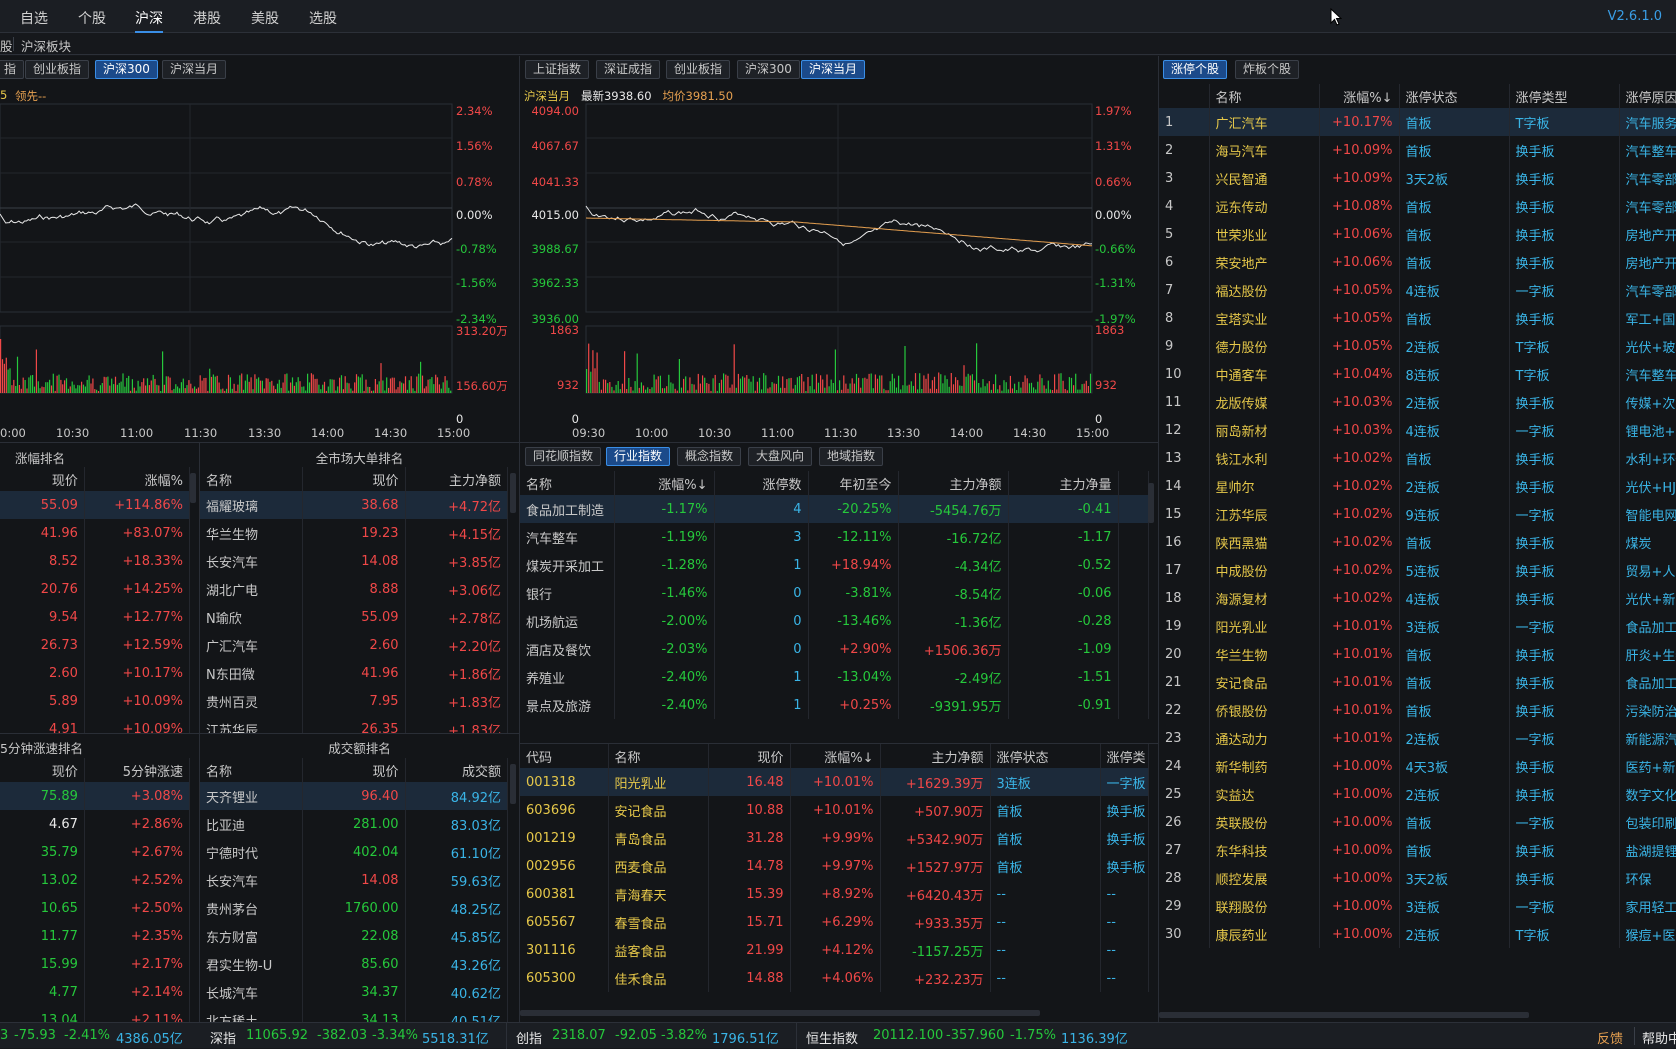  What do you see at coordinates (768, 69) in the screenshot?
I see `tab-csi300: 沪深300` at bounding box center [768, 69].